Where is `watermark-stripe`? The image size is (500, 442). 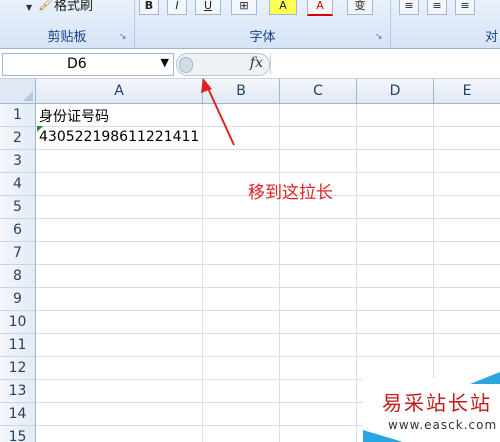 watermark-stripe is located at coordinates (485, 378).